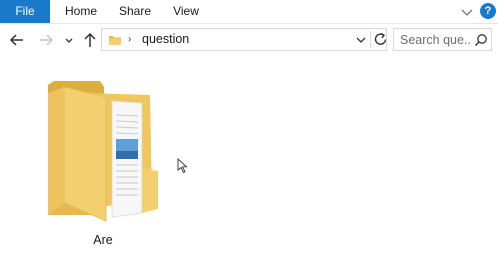 This screenshot has width=498, height=280. What do you see at coordinates (135, 11) in the screenshot?
I see `tab-share: Share` at bounding box center [135, 11].